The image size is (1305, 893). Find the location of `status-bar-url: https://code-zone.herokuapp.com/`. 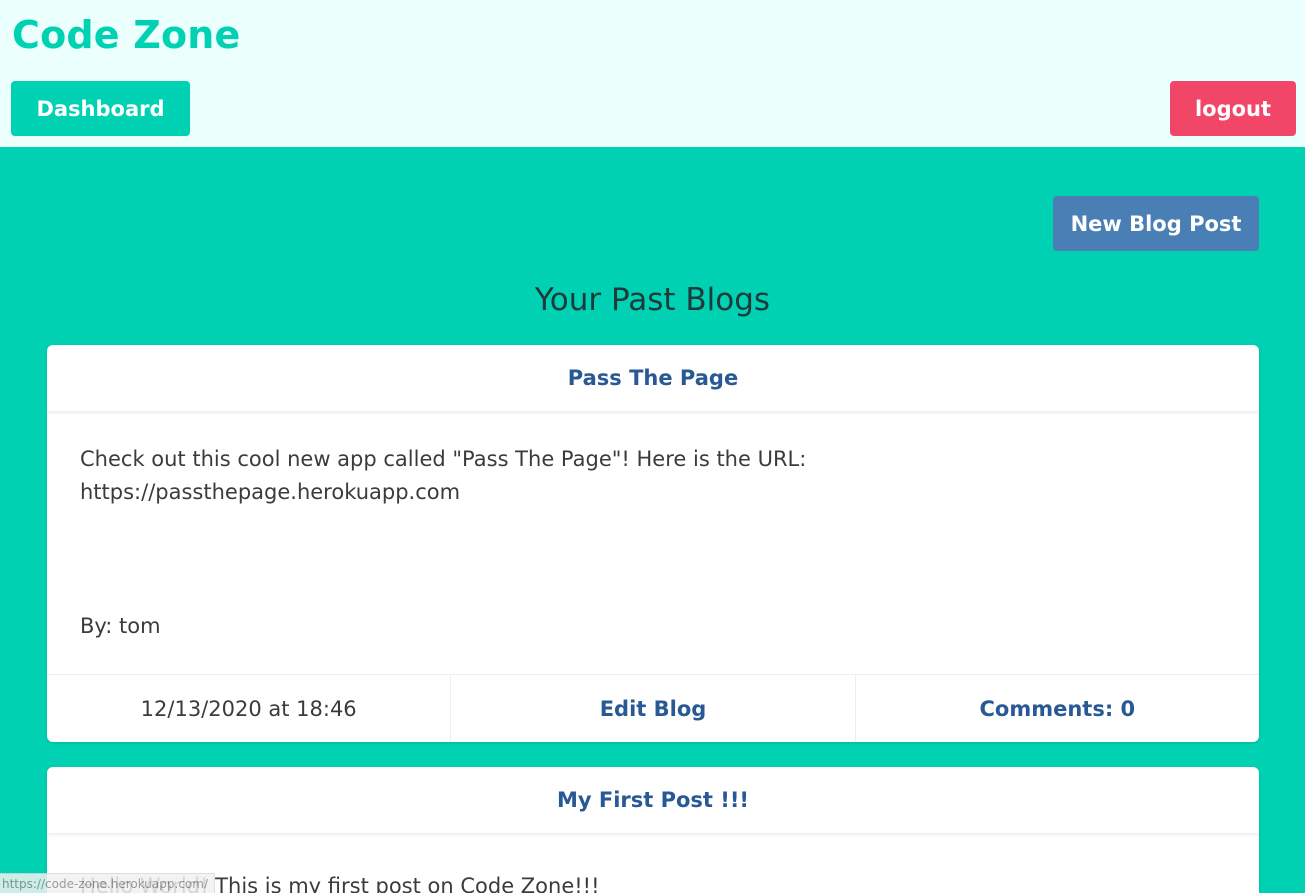

status-bar-url: https://code-zone.herokuapp.com/ is located at coordinates (107, 883).